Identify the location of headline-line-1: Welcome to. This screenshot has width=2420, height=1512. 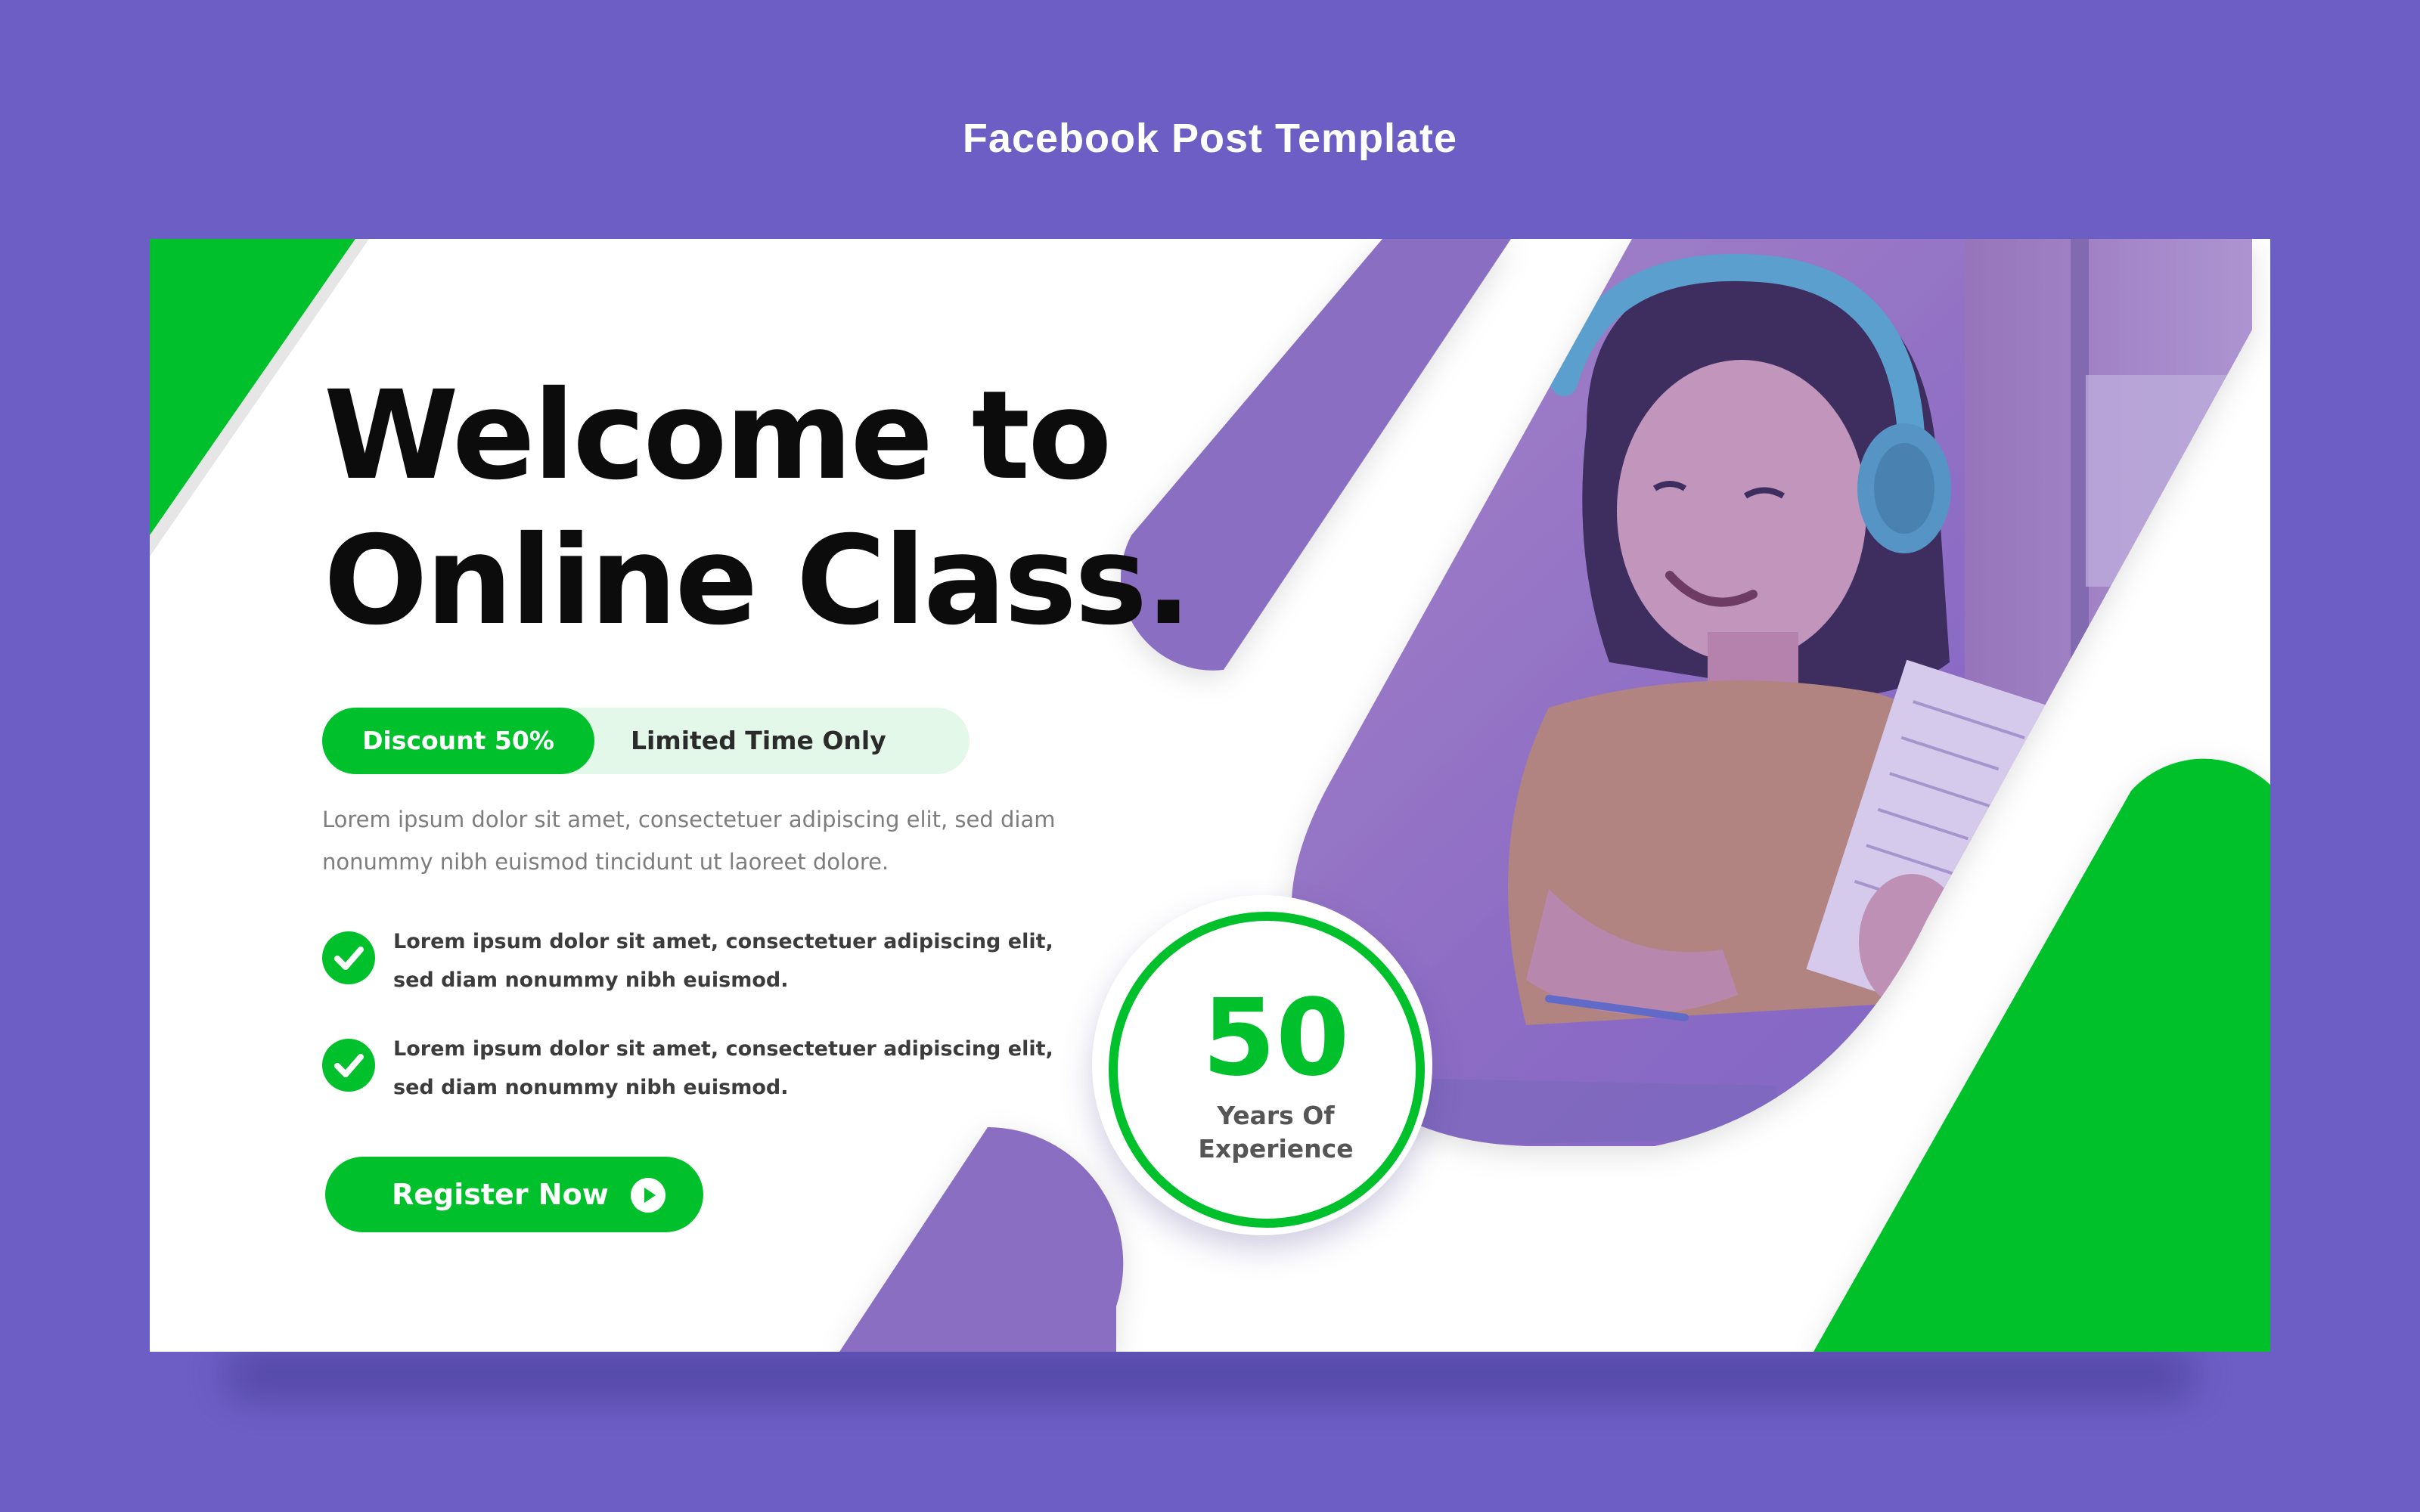
(718, 436).